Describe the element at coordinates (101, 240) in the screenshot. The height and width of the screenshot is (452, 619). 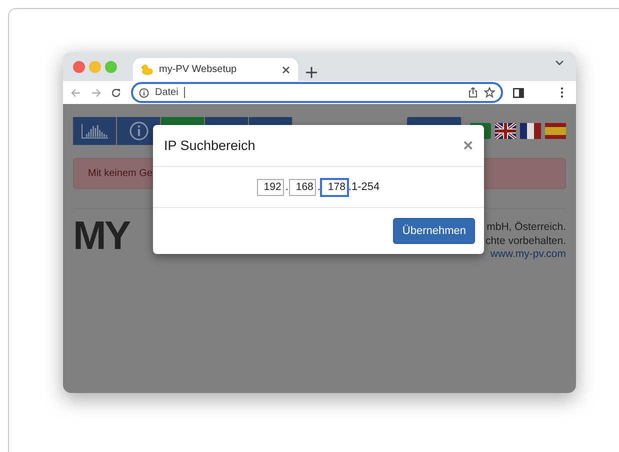
I see `logo: MY` at that location.